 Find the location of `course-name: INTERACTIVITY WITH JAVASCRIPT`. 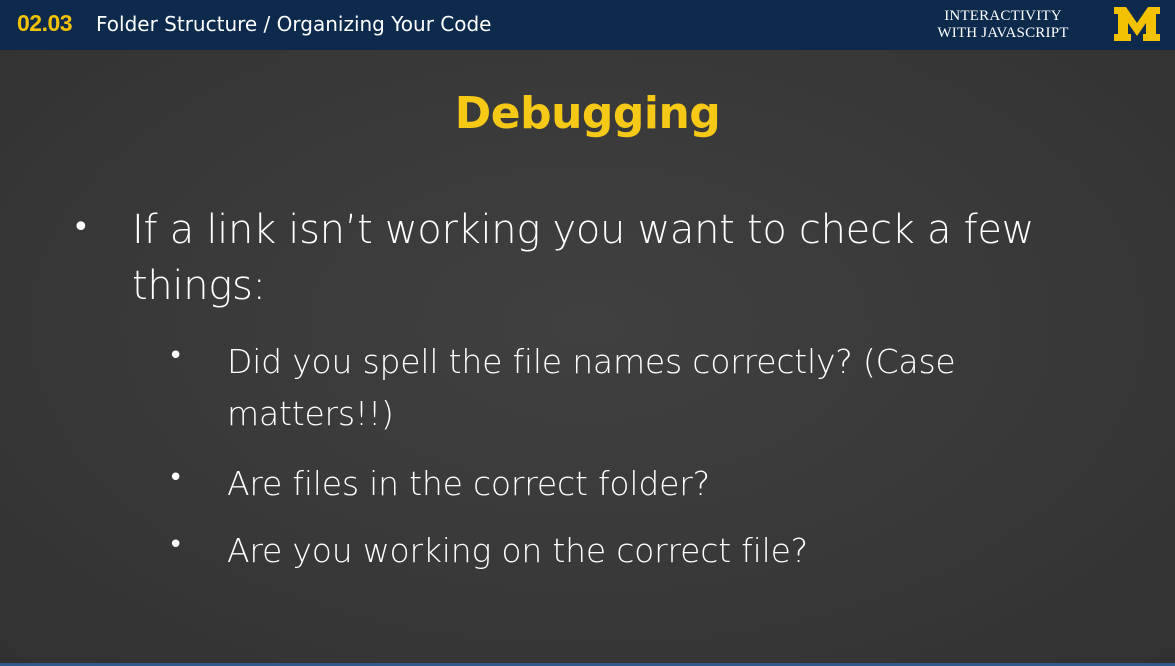

course-name: INTERACTIVITY WITH JAVASCRIPT is located at coordinates (1003, 25).